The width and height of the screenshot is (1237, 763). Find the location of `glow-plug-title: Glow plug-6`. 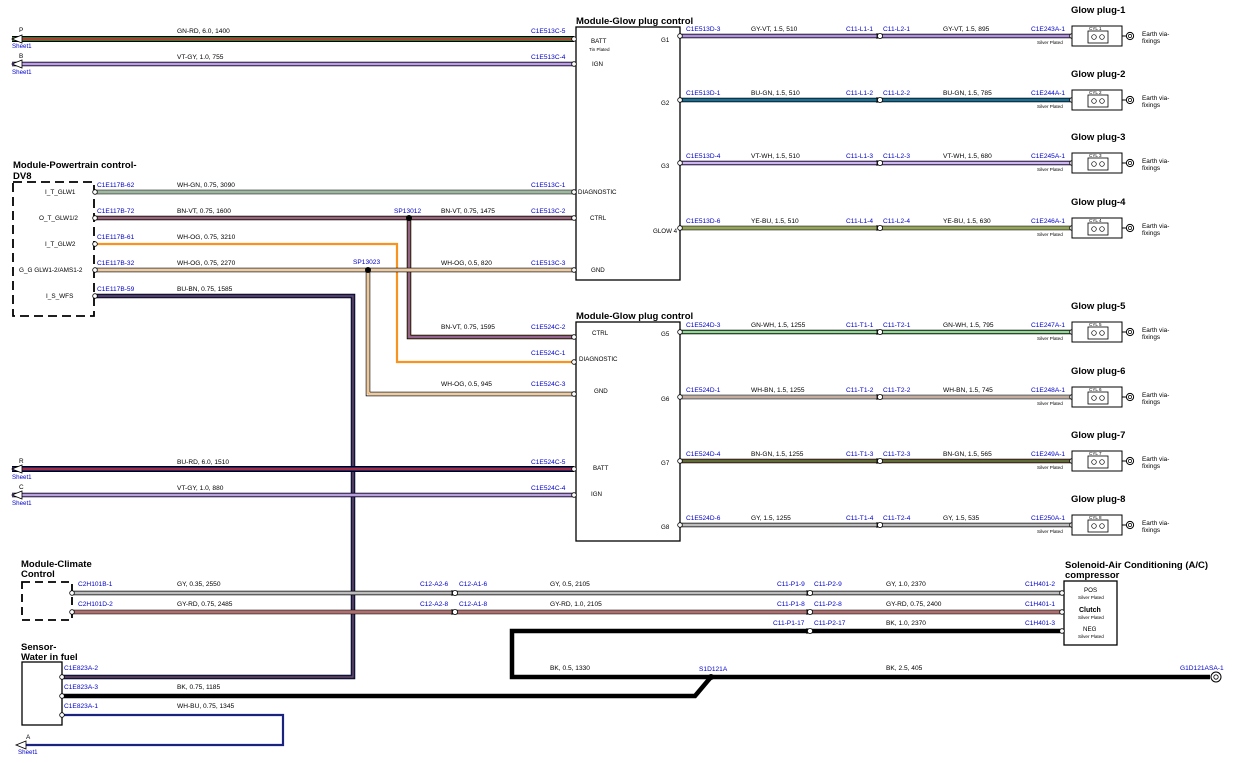

glow-plug-title: Glow plug-6 is located at coordinates (1098, 371).